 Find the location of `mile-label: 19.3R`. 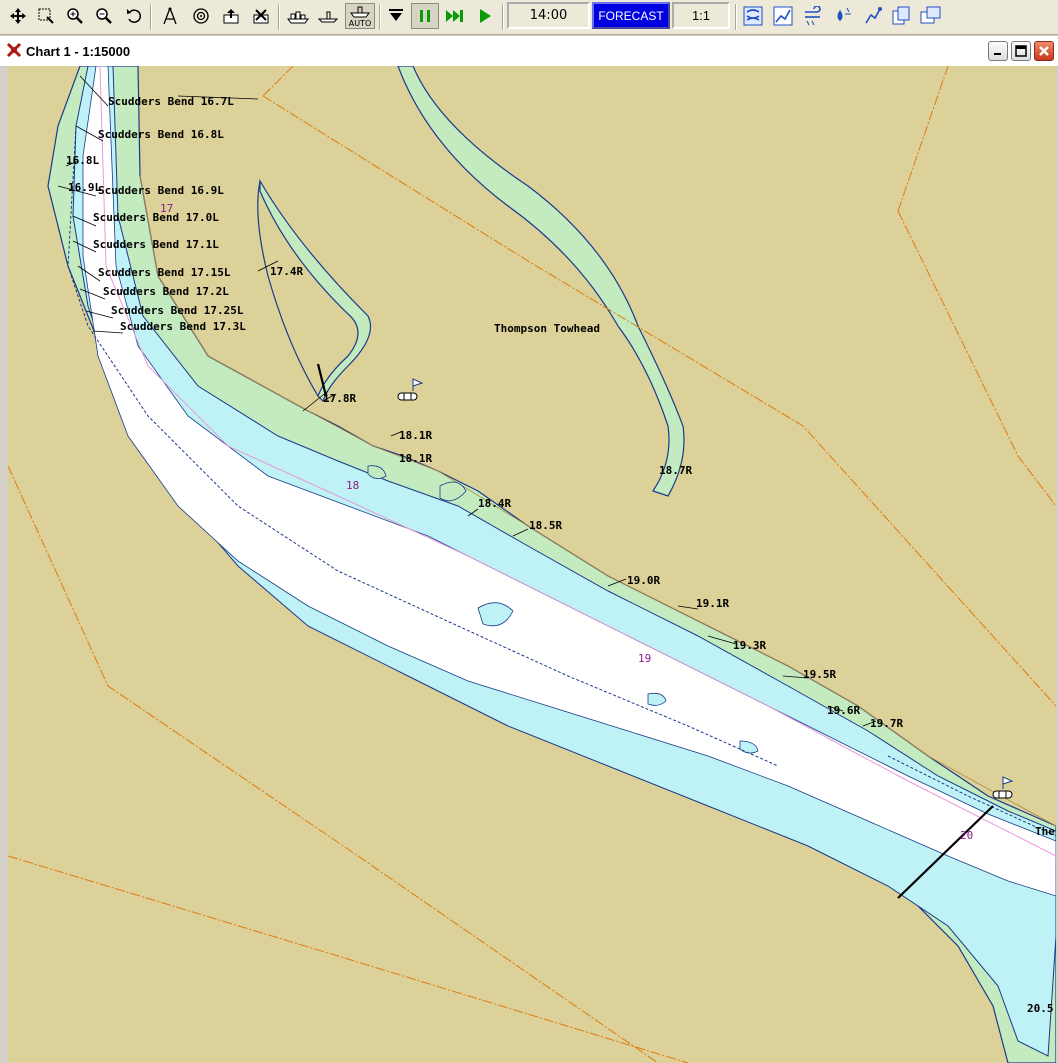

mile-label: 19.3R is located at coordinates (750, 645).